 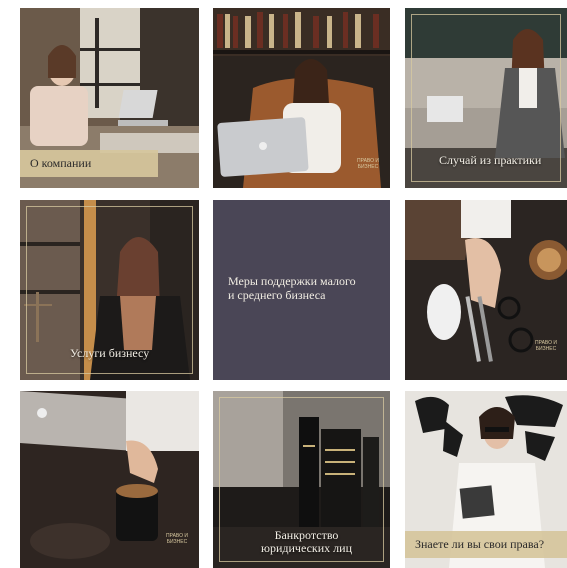 What do you see at coordinates (486, 98) in the screenshot?
I see `post-tile-case-study: Случай из практики` at bounding box center [486, 98].